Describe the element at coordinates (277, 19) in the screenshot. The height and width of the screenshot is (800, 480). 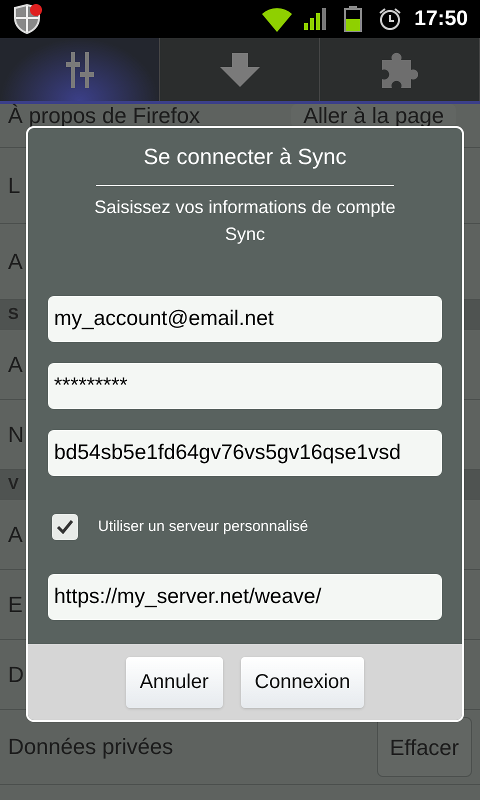
I see `wifi-icon` at that location.